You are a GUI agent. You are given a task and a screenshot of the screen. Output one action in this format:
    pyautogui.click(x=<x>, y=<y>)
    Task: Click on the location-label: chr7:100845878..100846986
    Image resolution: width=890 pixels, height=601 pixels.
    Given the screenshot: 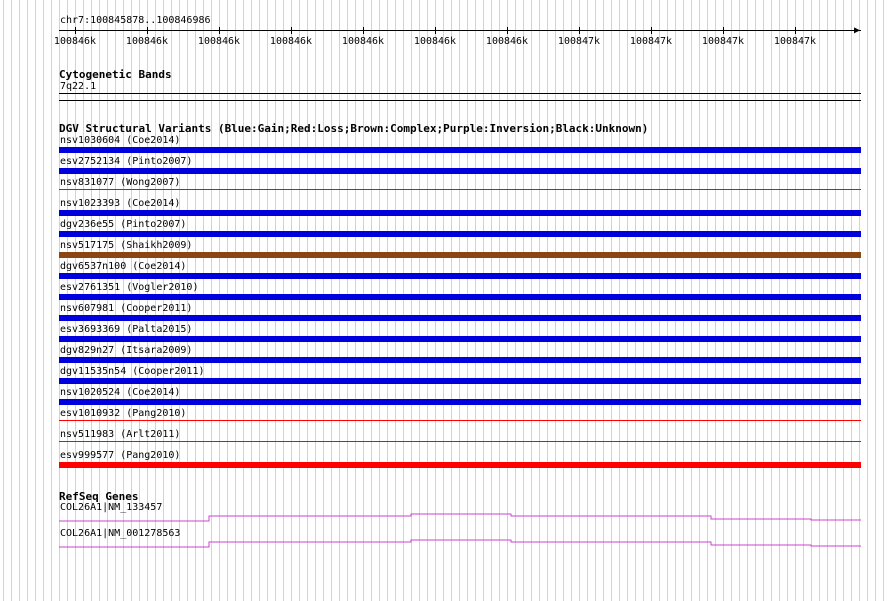 What is the action you would take?
    pyautogui.click(x=135, y=20)
    